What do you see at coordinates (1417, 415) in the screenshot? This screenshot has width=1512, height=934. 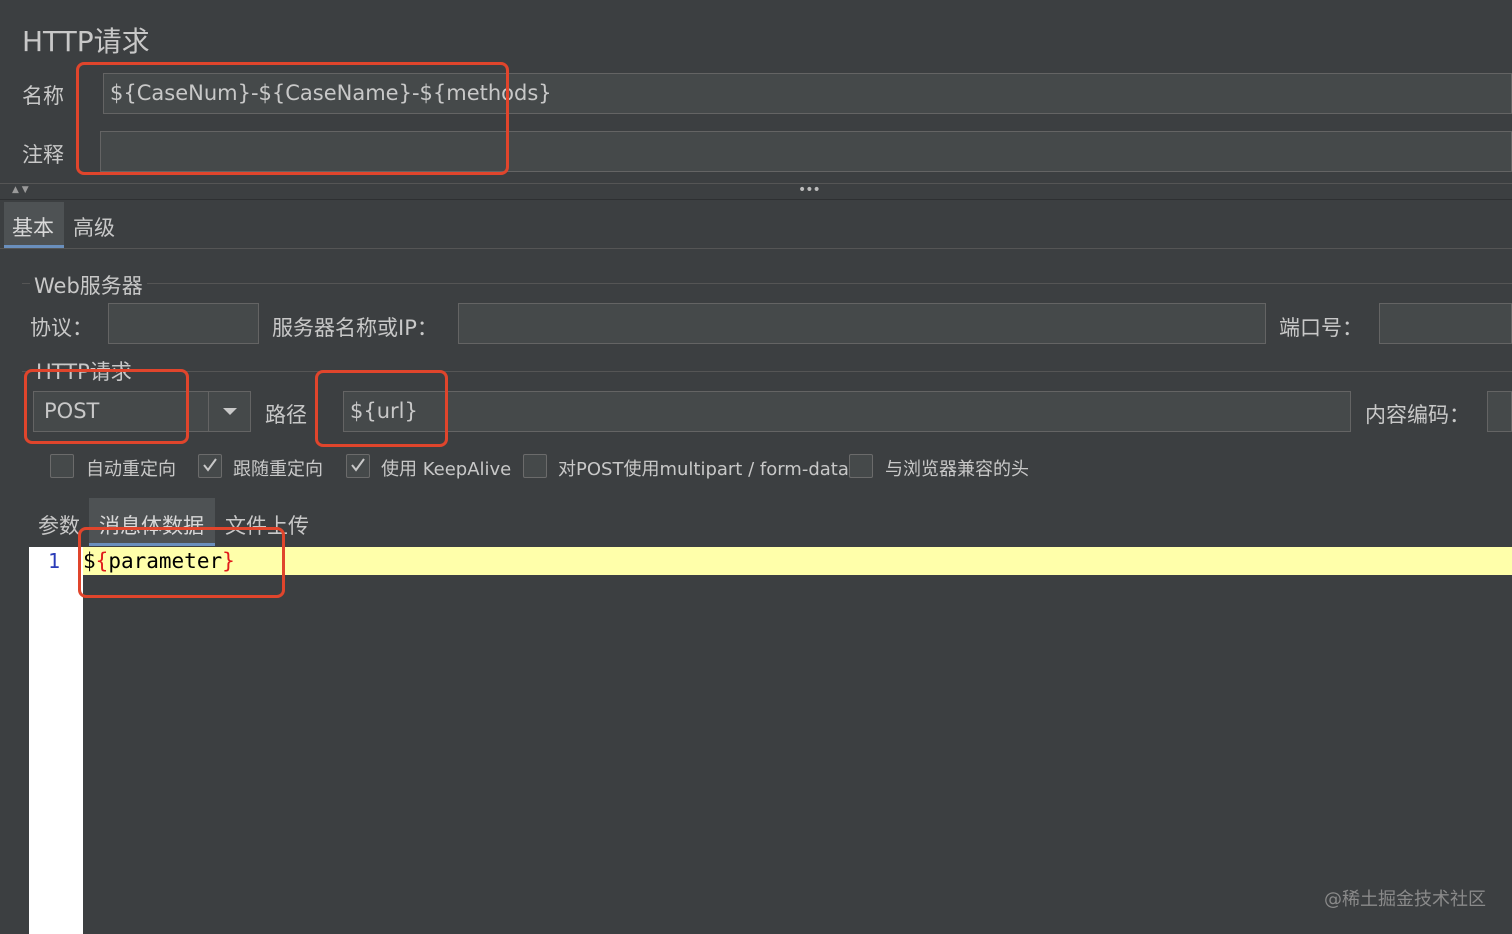 I see `encoding-label: 内容编码：` at bounding box center [1417, 415].